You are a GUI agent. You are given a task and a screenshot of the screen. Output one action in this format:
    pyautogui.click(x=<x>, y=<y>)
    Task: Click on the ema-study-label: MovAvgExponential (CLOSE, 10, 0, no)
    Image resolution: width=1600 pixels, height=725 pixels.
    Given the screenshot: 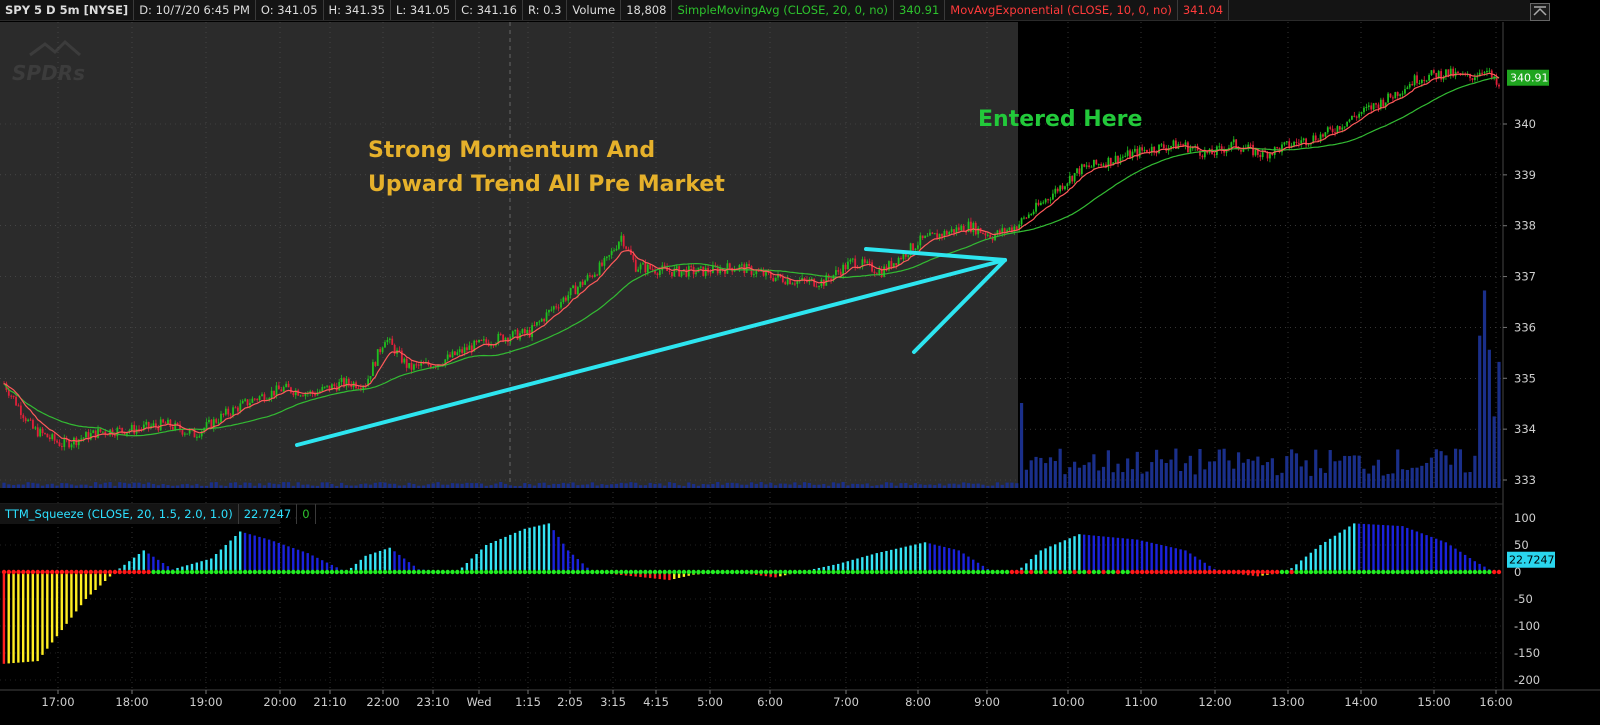 What is the action you would take?
    pyautogui.click(x=1061, y=10)
    